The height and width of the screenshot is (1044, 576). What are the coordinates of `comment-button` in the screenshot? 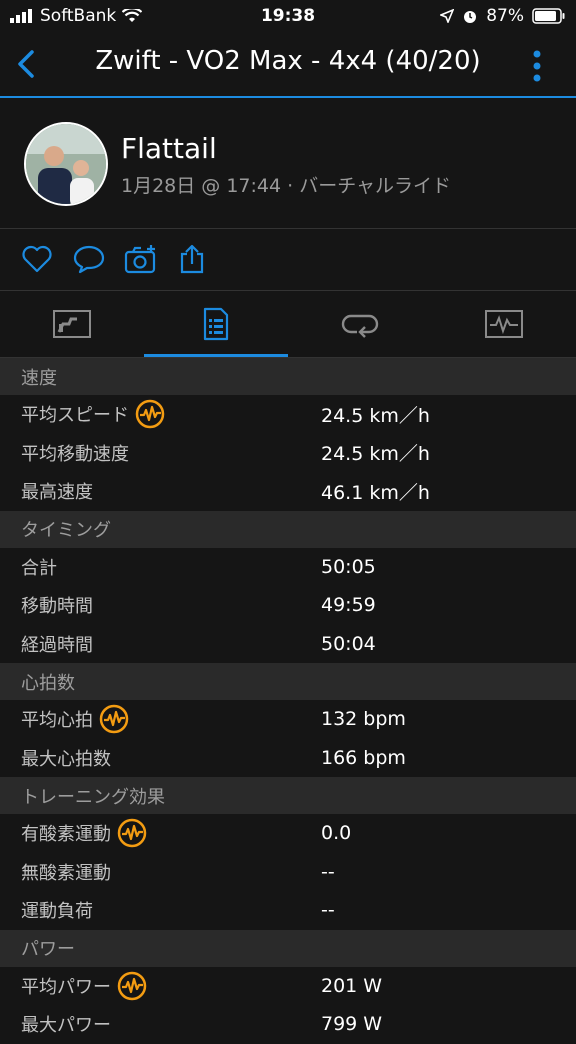 It's located at (89, 259).